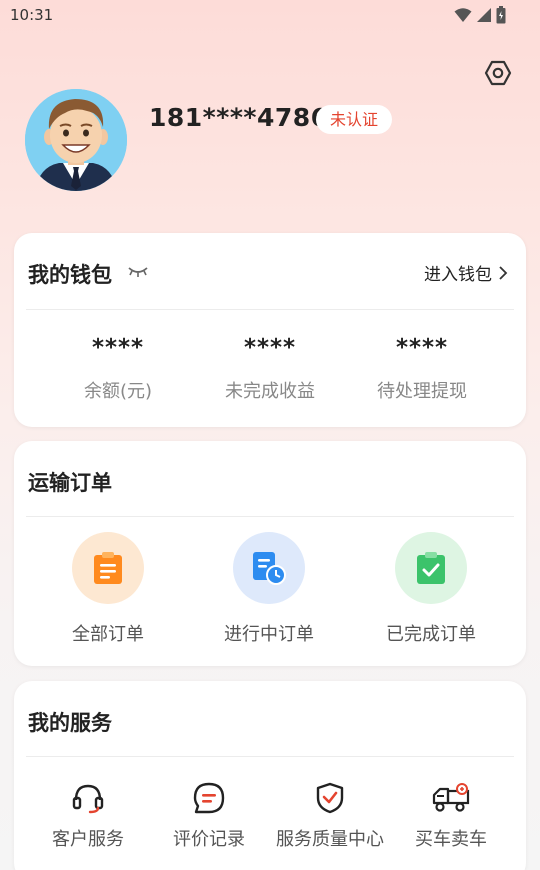 The height and width of the screenshot is (870, 540). Describe the element at coordinates (138, 271) in the screenshot. I see `eye-closed-icon` at that location.